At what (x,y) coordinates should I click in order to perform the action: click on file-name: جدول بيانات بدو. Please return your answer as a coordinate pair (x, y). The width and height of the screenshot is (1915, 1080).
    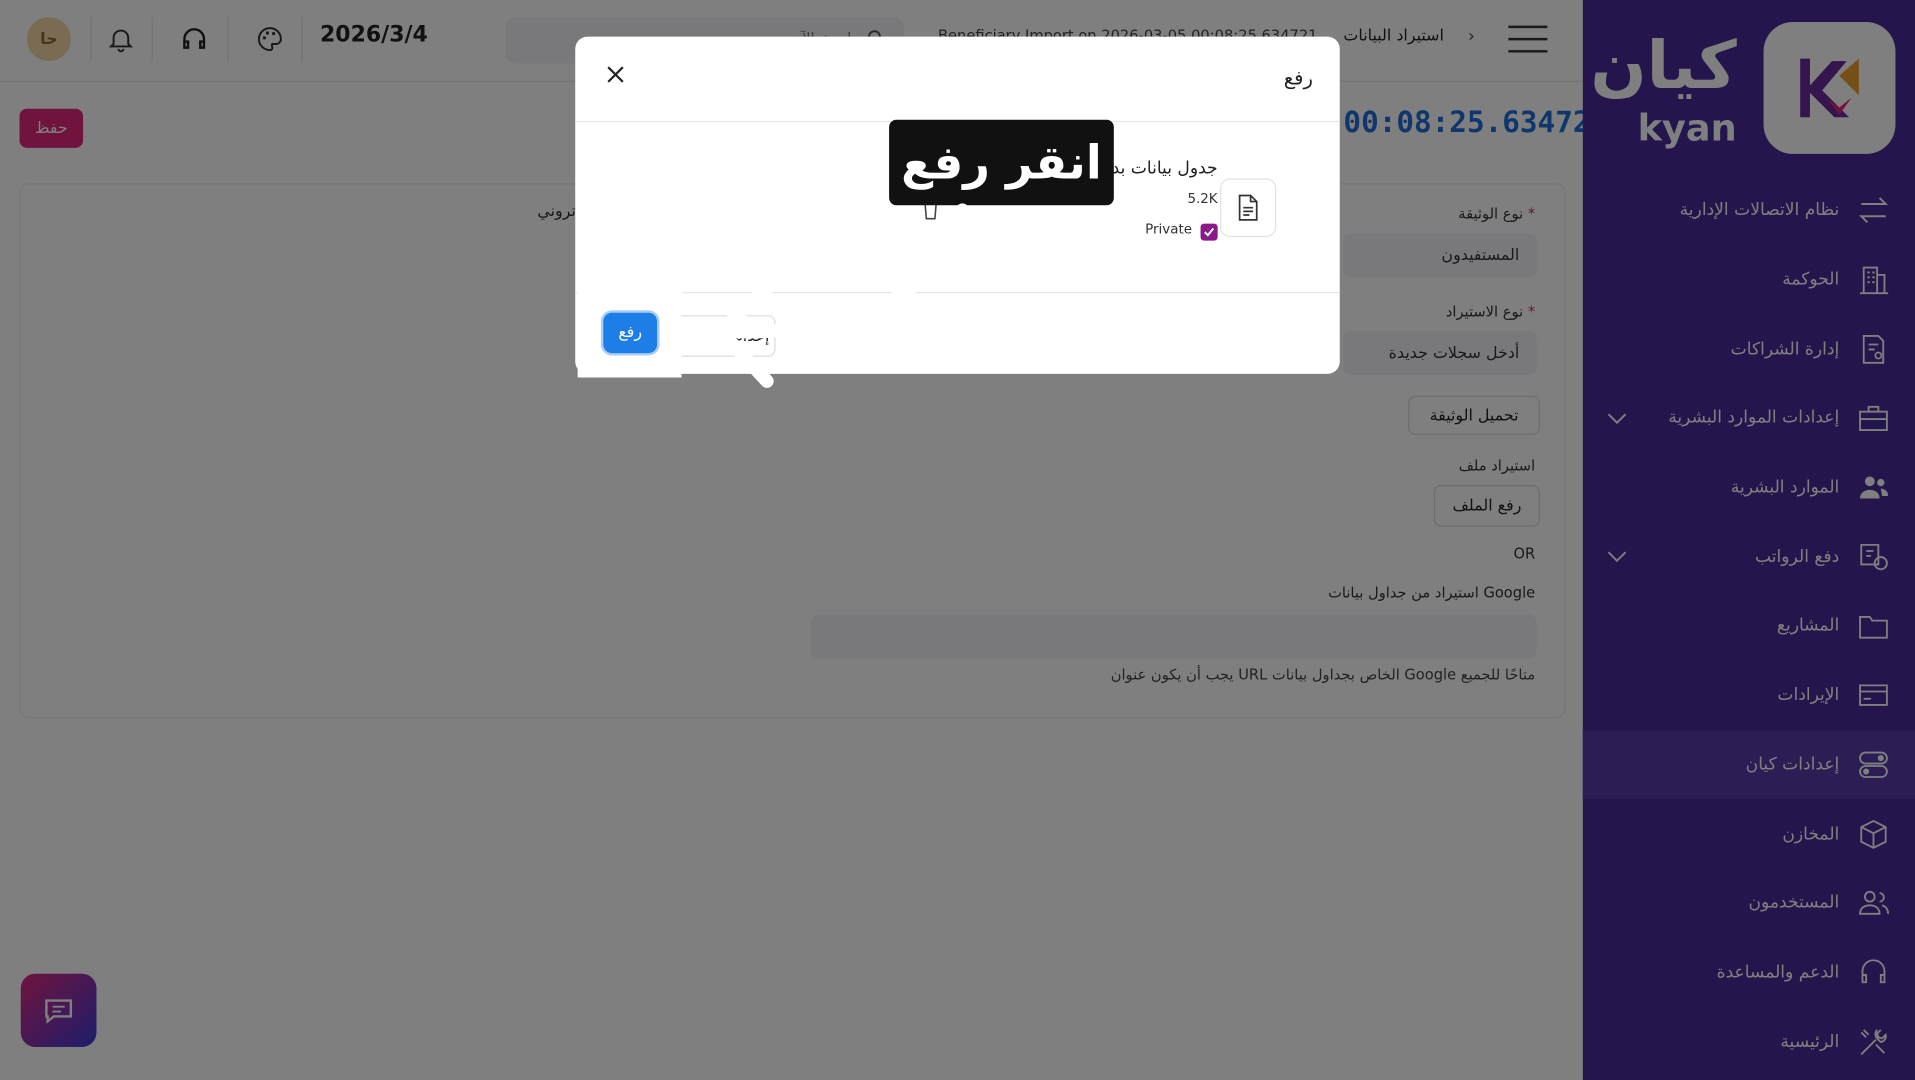
    Looking at the image, I should click on (1160, 168).